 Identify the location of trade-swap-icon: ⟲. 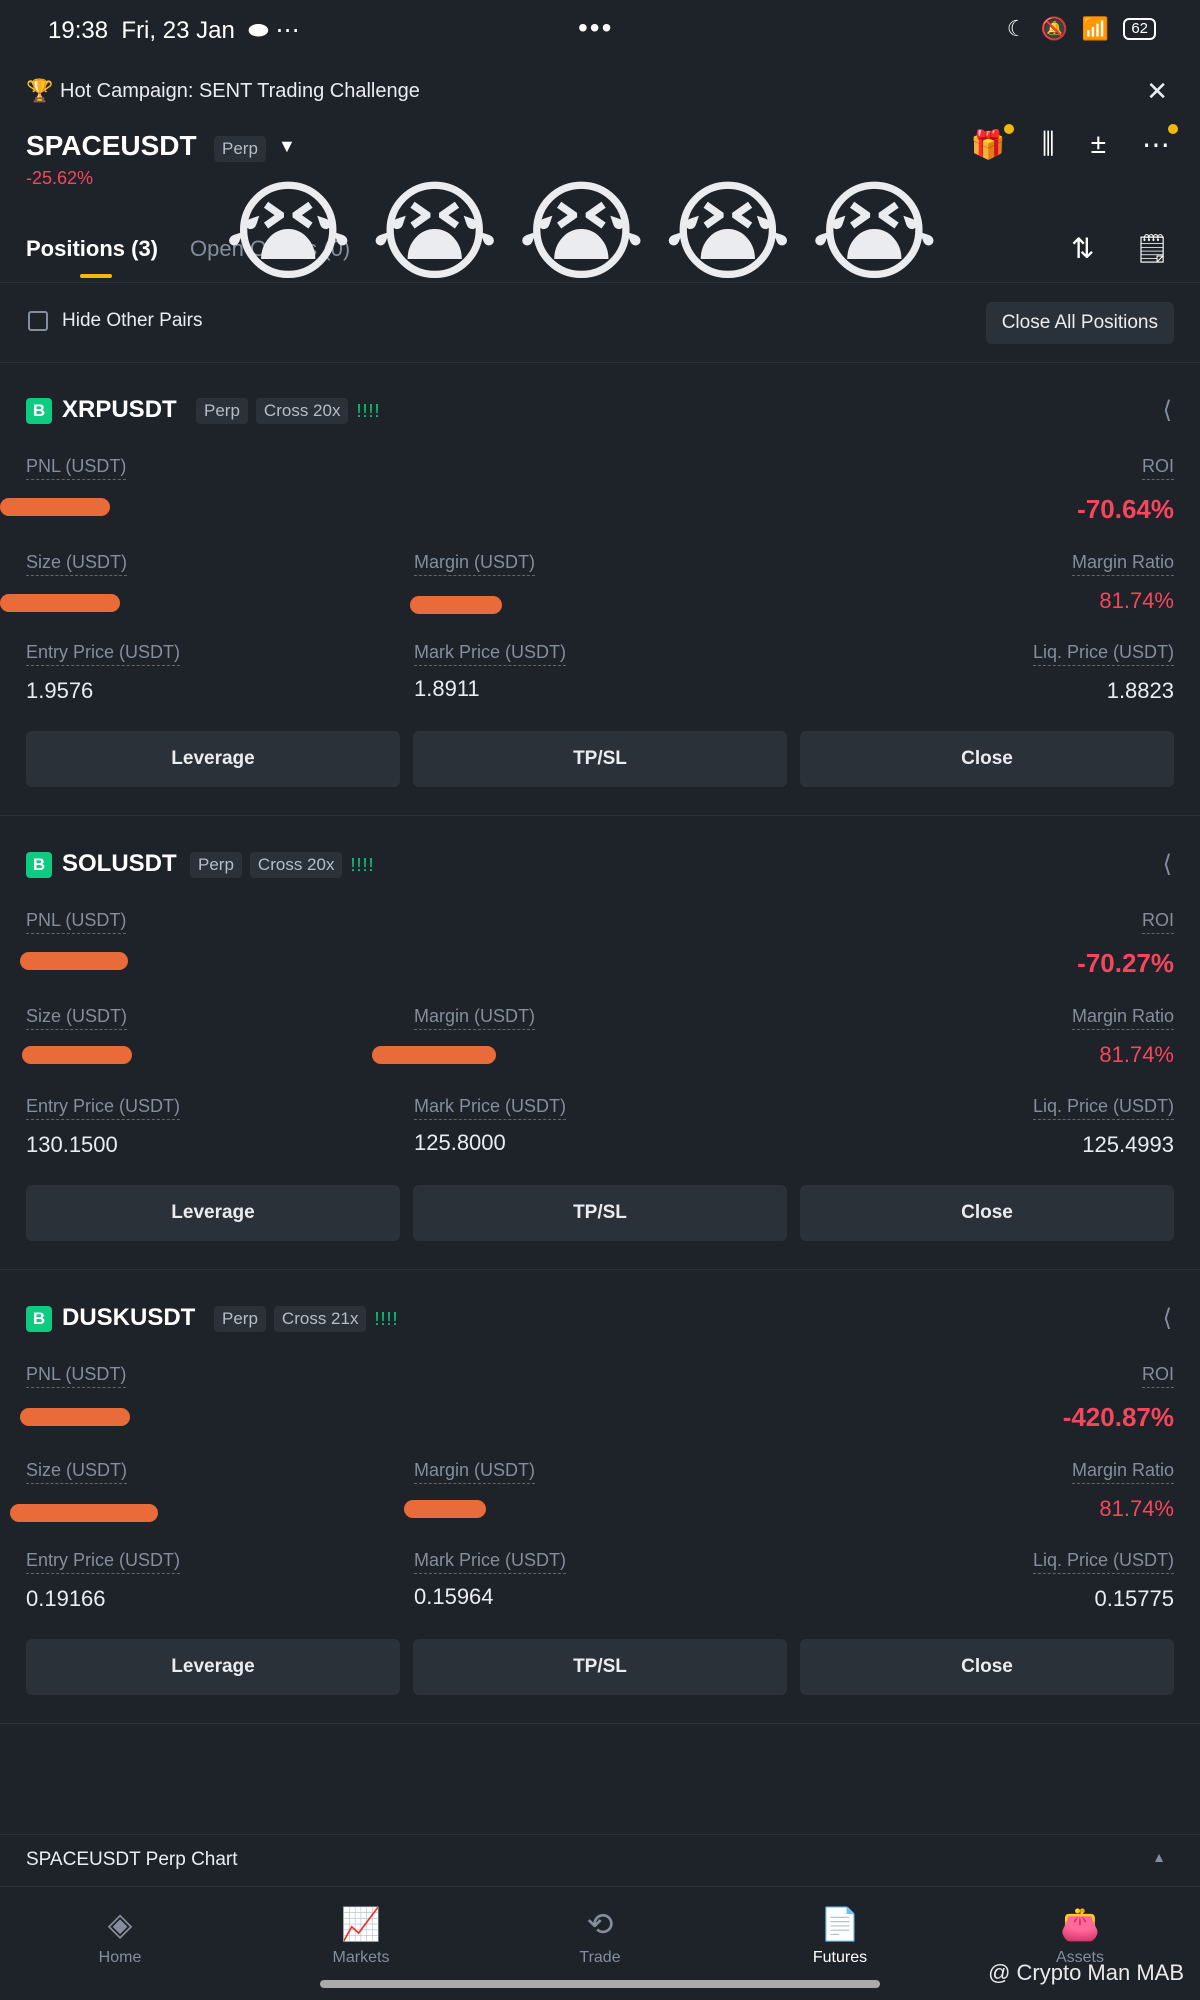
(600, 1924).